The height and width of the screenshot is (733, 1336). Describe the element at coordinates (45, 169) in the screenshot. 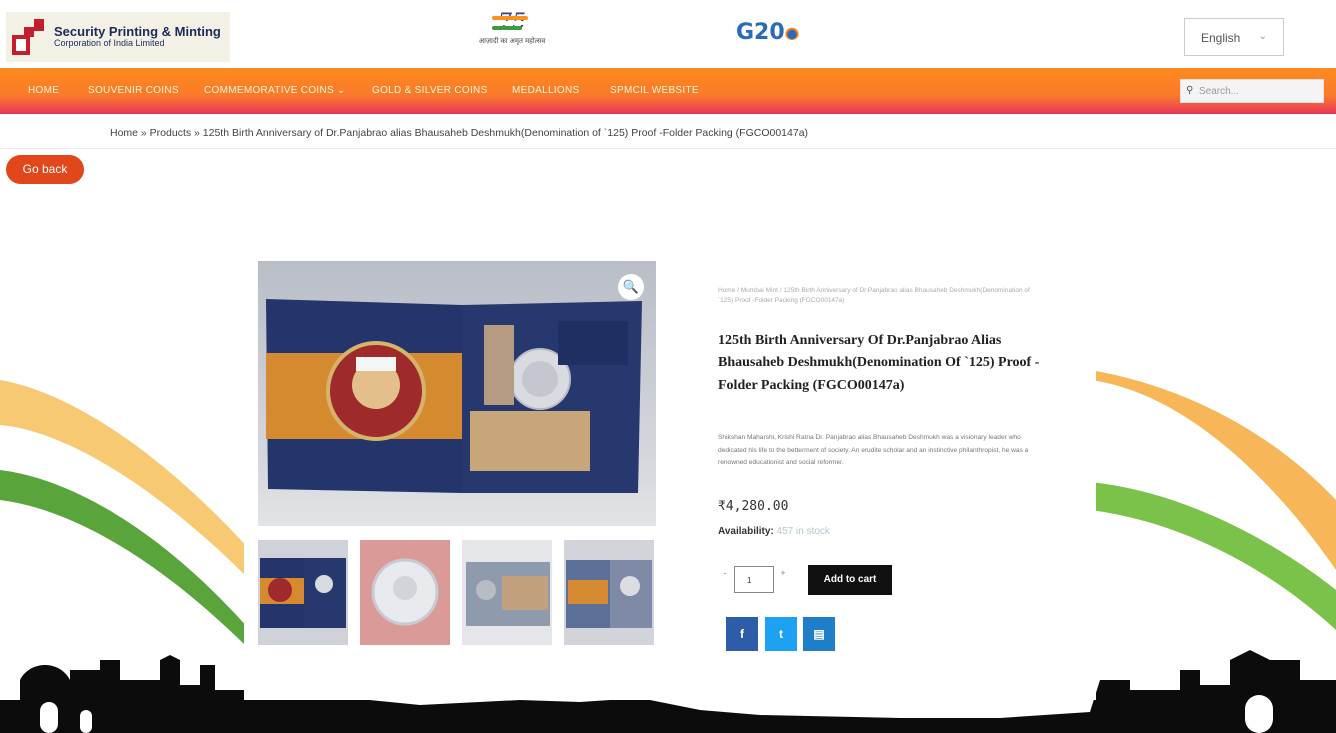

I see `go-back-button: Go back` at that location.